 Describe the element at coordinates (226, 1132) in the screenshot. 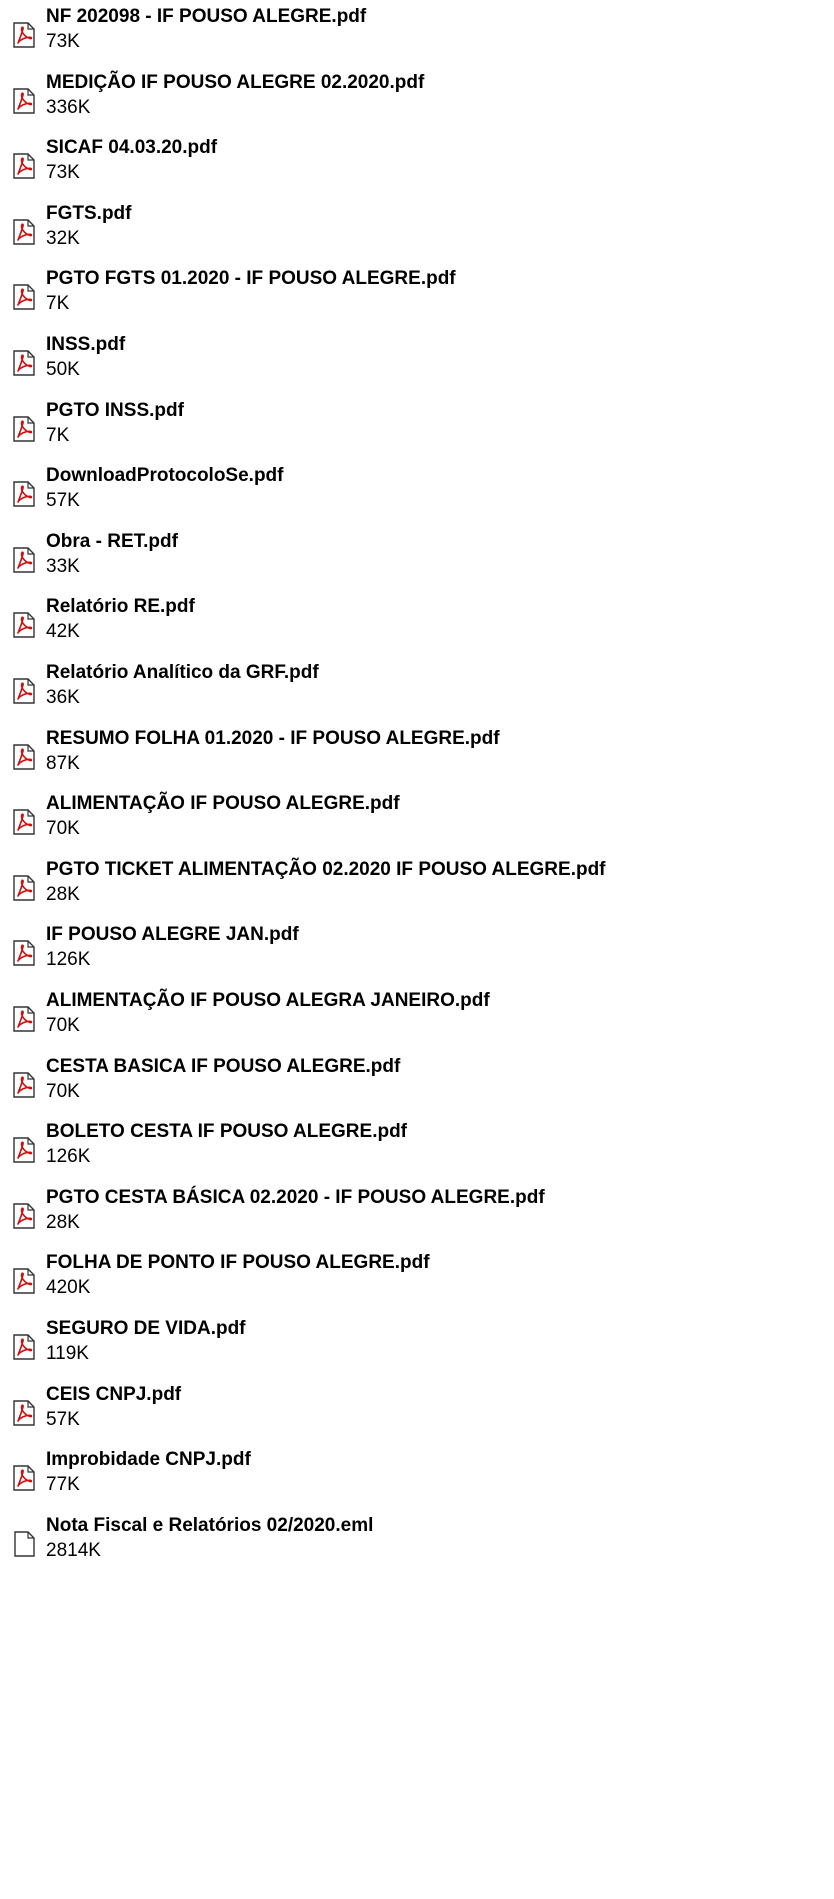

I see `attachment-filename: BOLETO CESTA IF POUSO ALEGRE.pdf` at that location.